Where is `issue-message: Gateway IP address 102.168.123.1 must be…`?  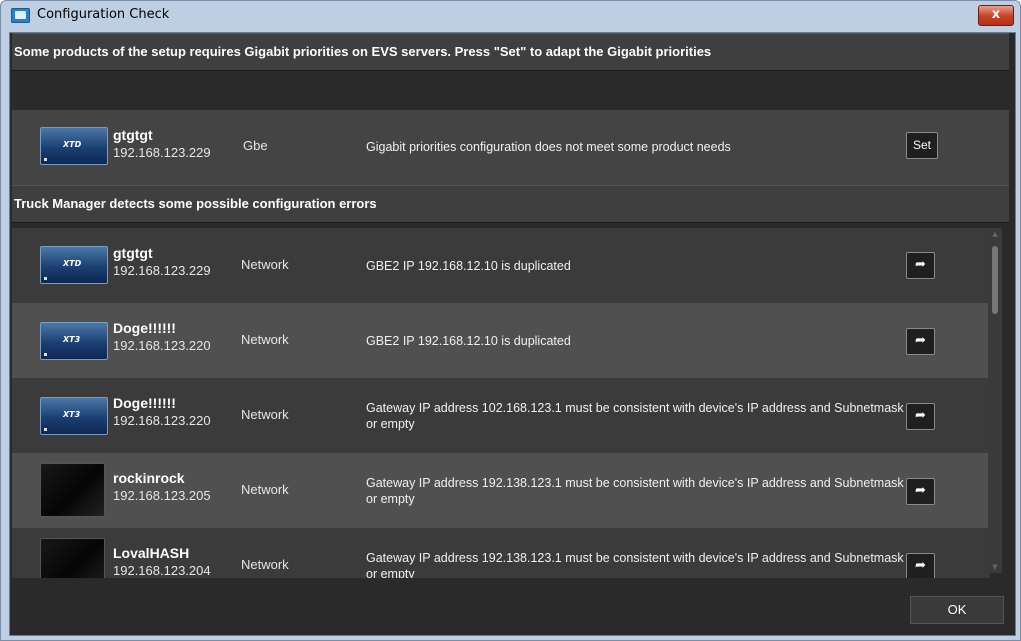
issue-message: Gateway IP address 102.168.123.1 must be… is located at coordinates (635, 416).